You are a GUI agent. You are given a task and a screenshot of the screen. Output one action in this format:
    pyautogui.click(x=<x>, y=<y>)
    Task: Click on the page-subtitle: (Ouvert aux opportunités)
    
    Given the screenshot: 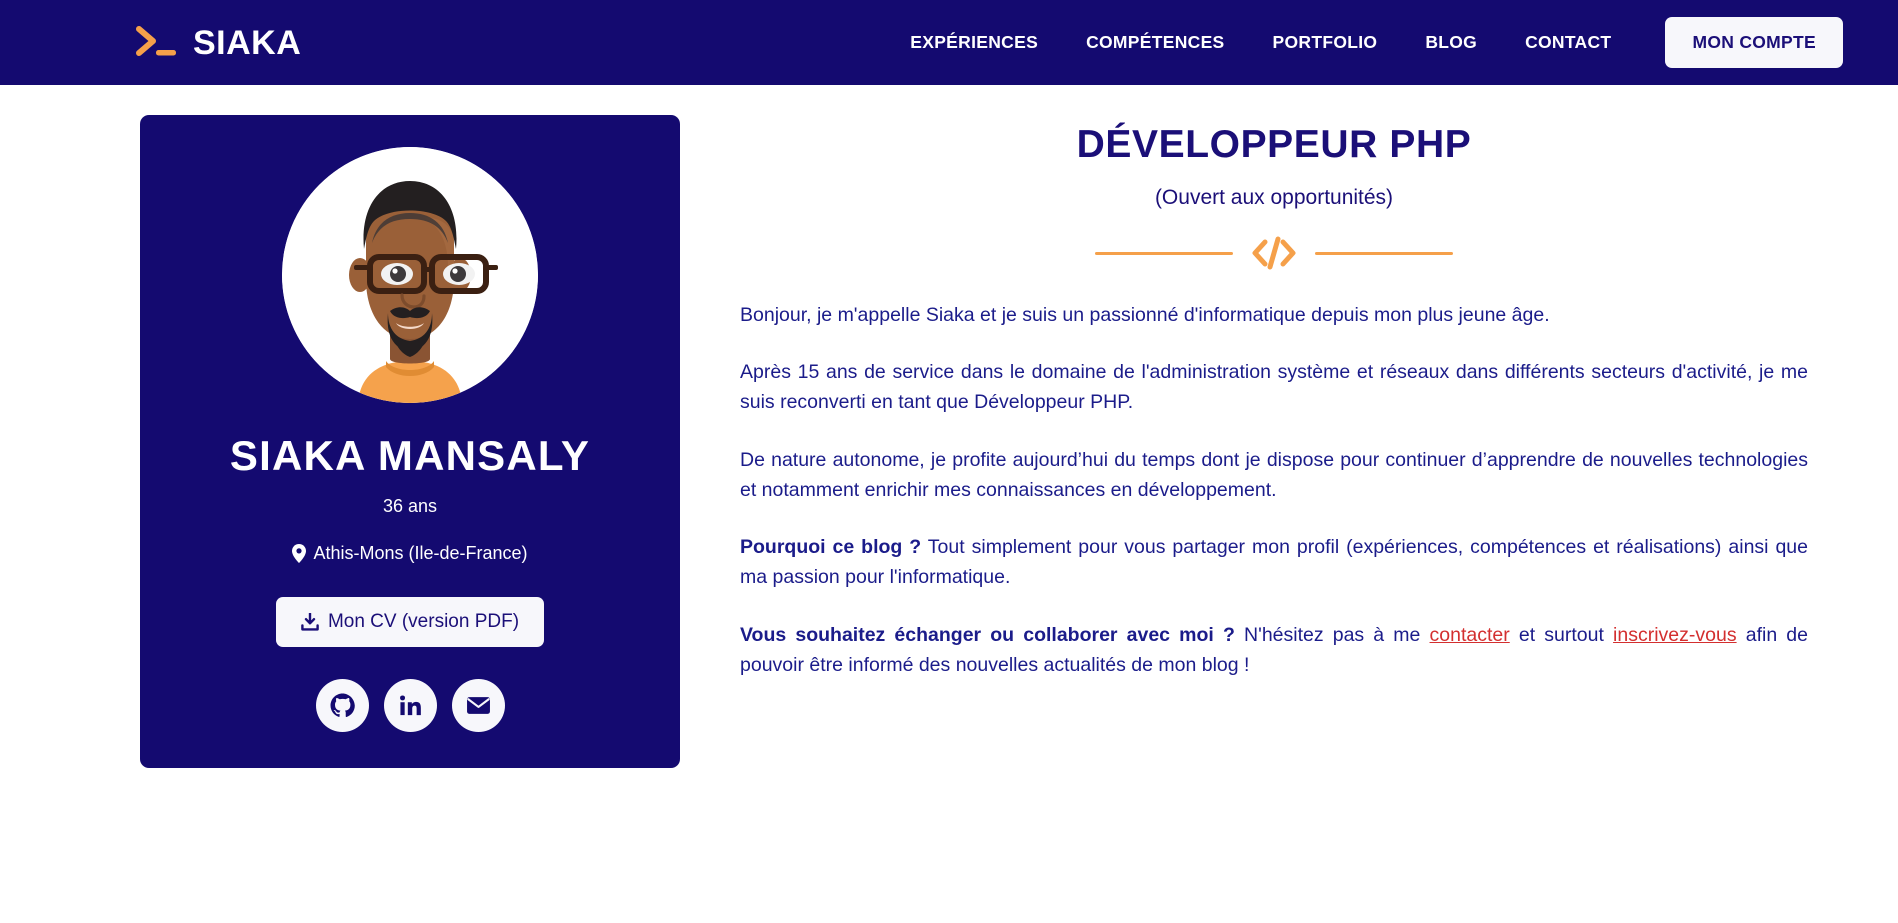 What is the action you would take?
    pyautogui.click(x=1274, y=197)
    